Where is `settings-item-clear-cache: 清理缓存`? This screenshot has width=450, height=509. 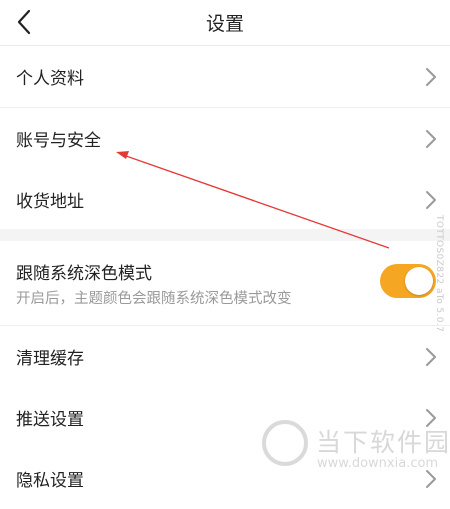
settings-item-clear-cache: 清理缓存 is located at coordinates (225, 357).